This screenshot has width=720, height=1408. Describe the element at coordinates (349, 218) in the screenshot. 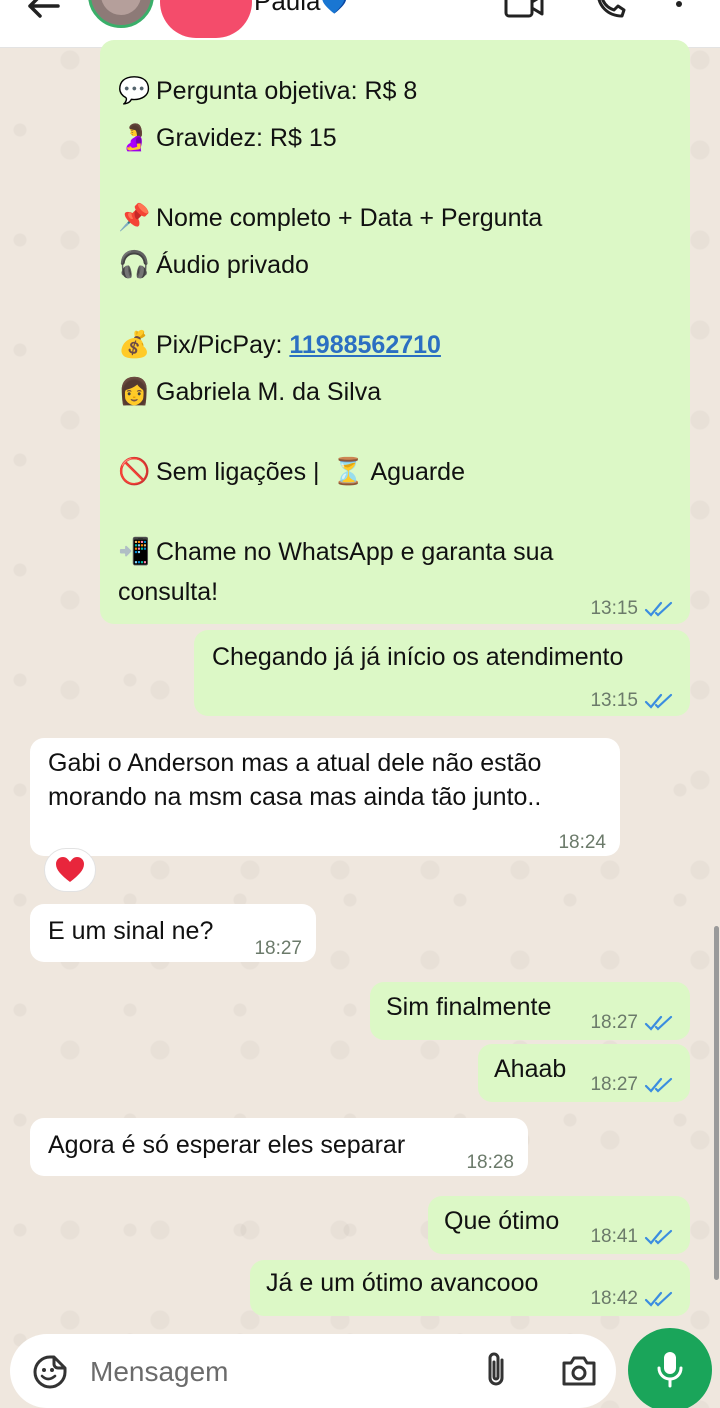

I see `promo-line-text: Nome completo + Data + Pergunta` at that location.